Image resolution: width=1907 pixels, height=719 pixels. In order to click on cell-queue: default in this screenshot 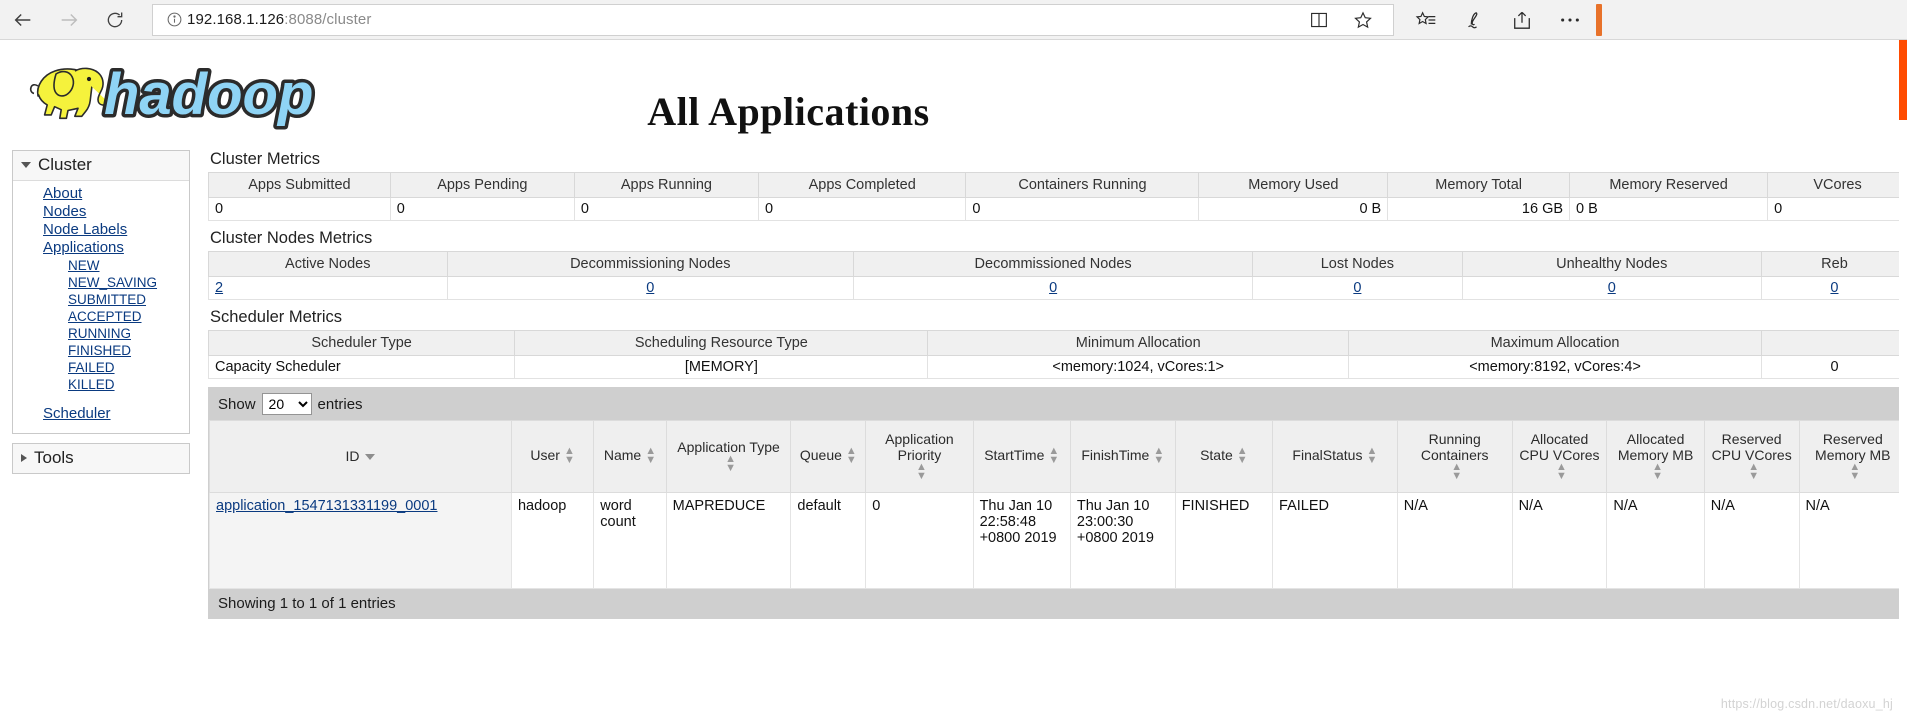, I will do `click(828, 540)`.